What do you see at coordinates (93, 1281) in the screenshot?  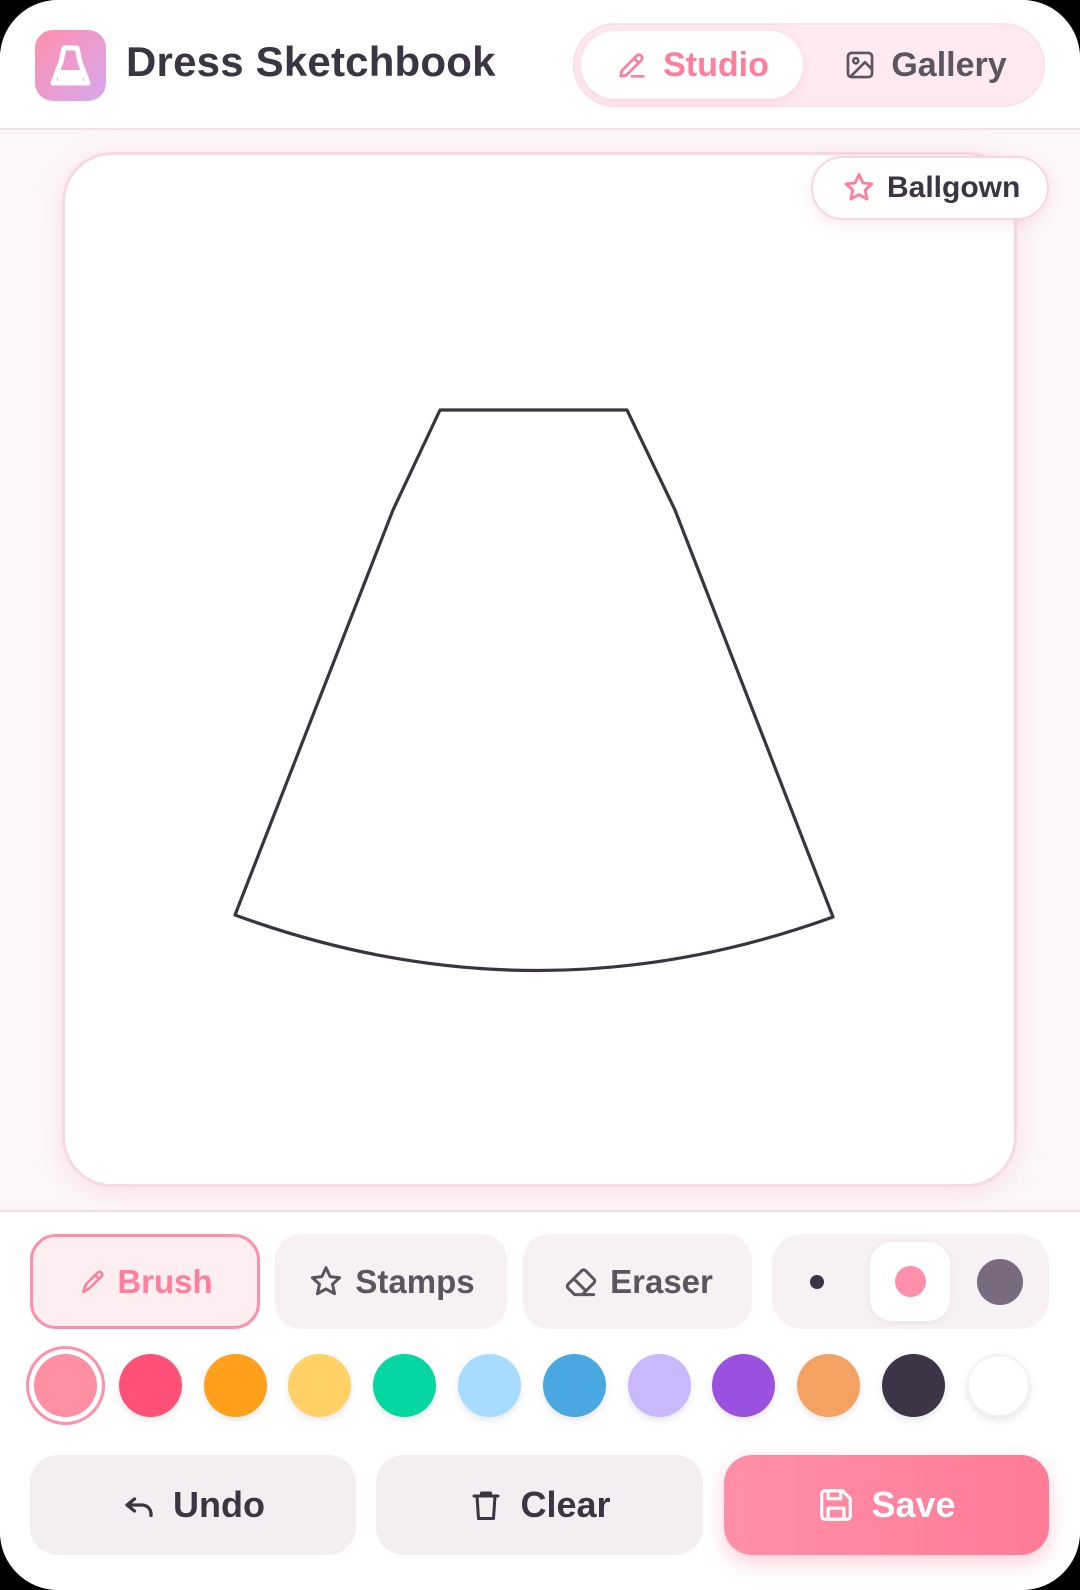 I see `brush-icon` at bounding box center [93, 1281].